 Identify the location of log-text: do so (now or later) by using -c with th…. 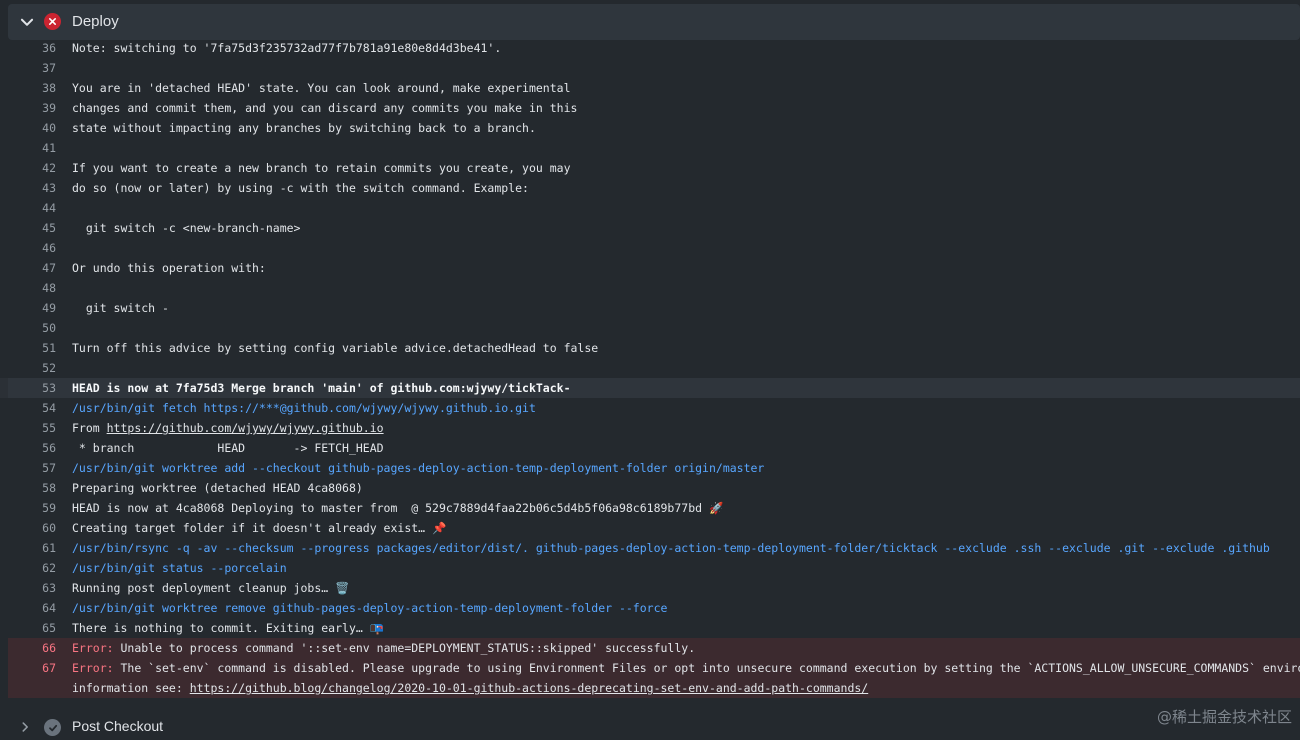
(300, 188).